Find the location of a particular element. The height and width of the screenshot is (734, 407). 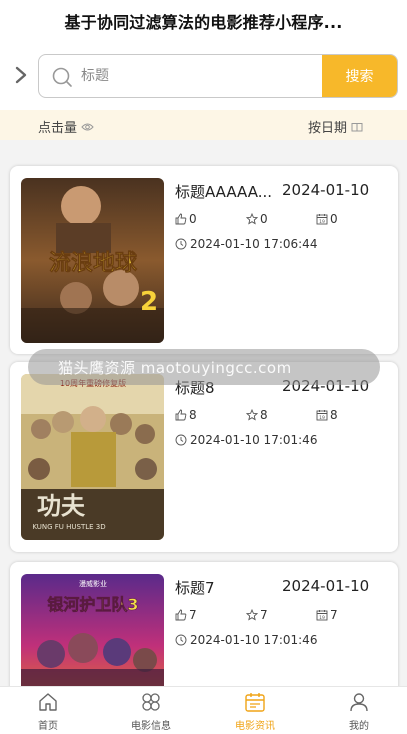

grid-icon is located at coordinates (151, 702).